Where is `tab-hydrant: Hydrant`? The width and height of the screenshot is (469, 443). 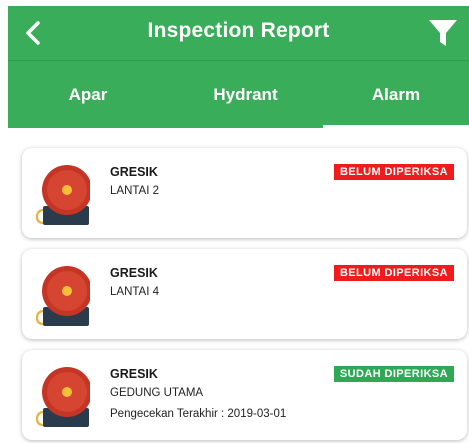 tab-hydrant: Hydrant is located at coordinates (245, 94).